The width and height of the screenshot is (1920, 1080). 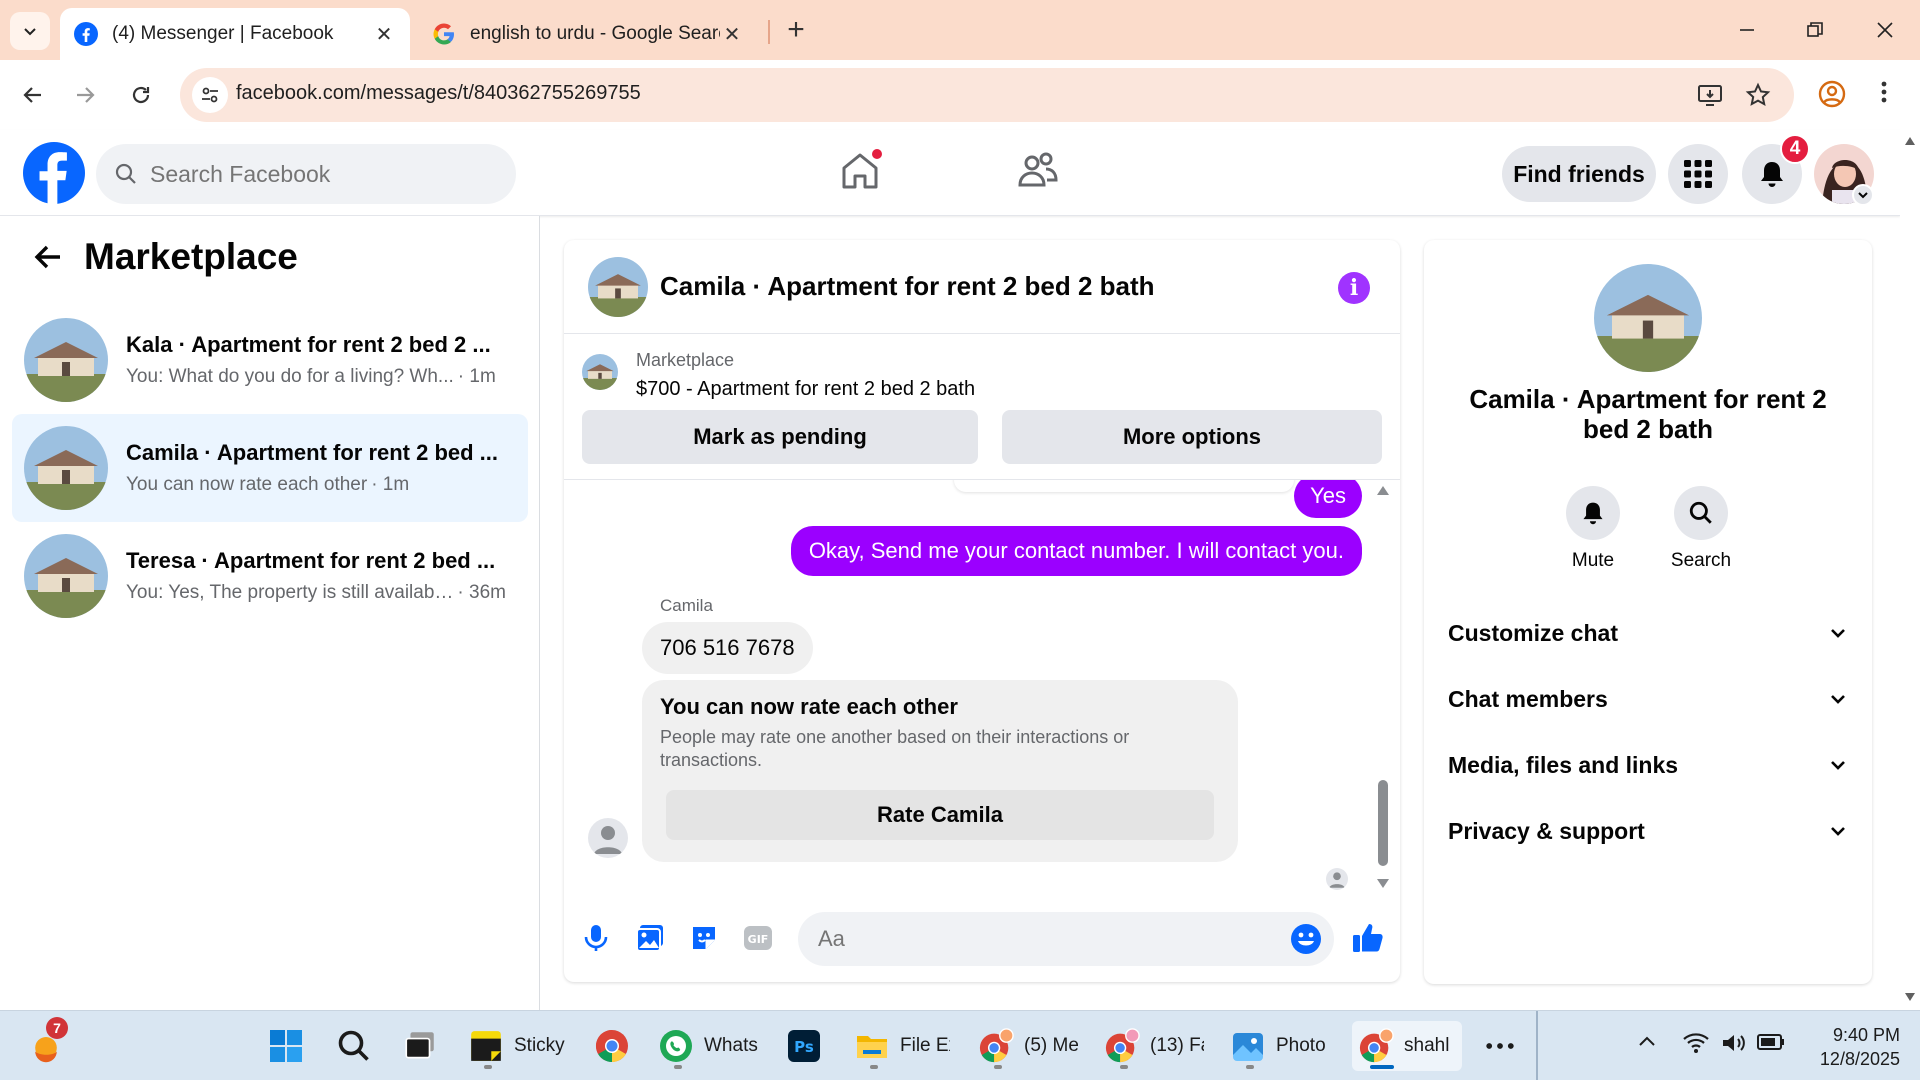 I want to click on media-files-links-section: Media, files and links, so click(x=1648, y=765).